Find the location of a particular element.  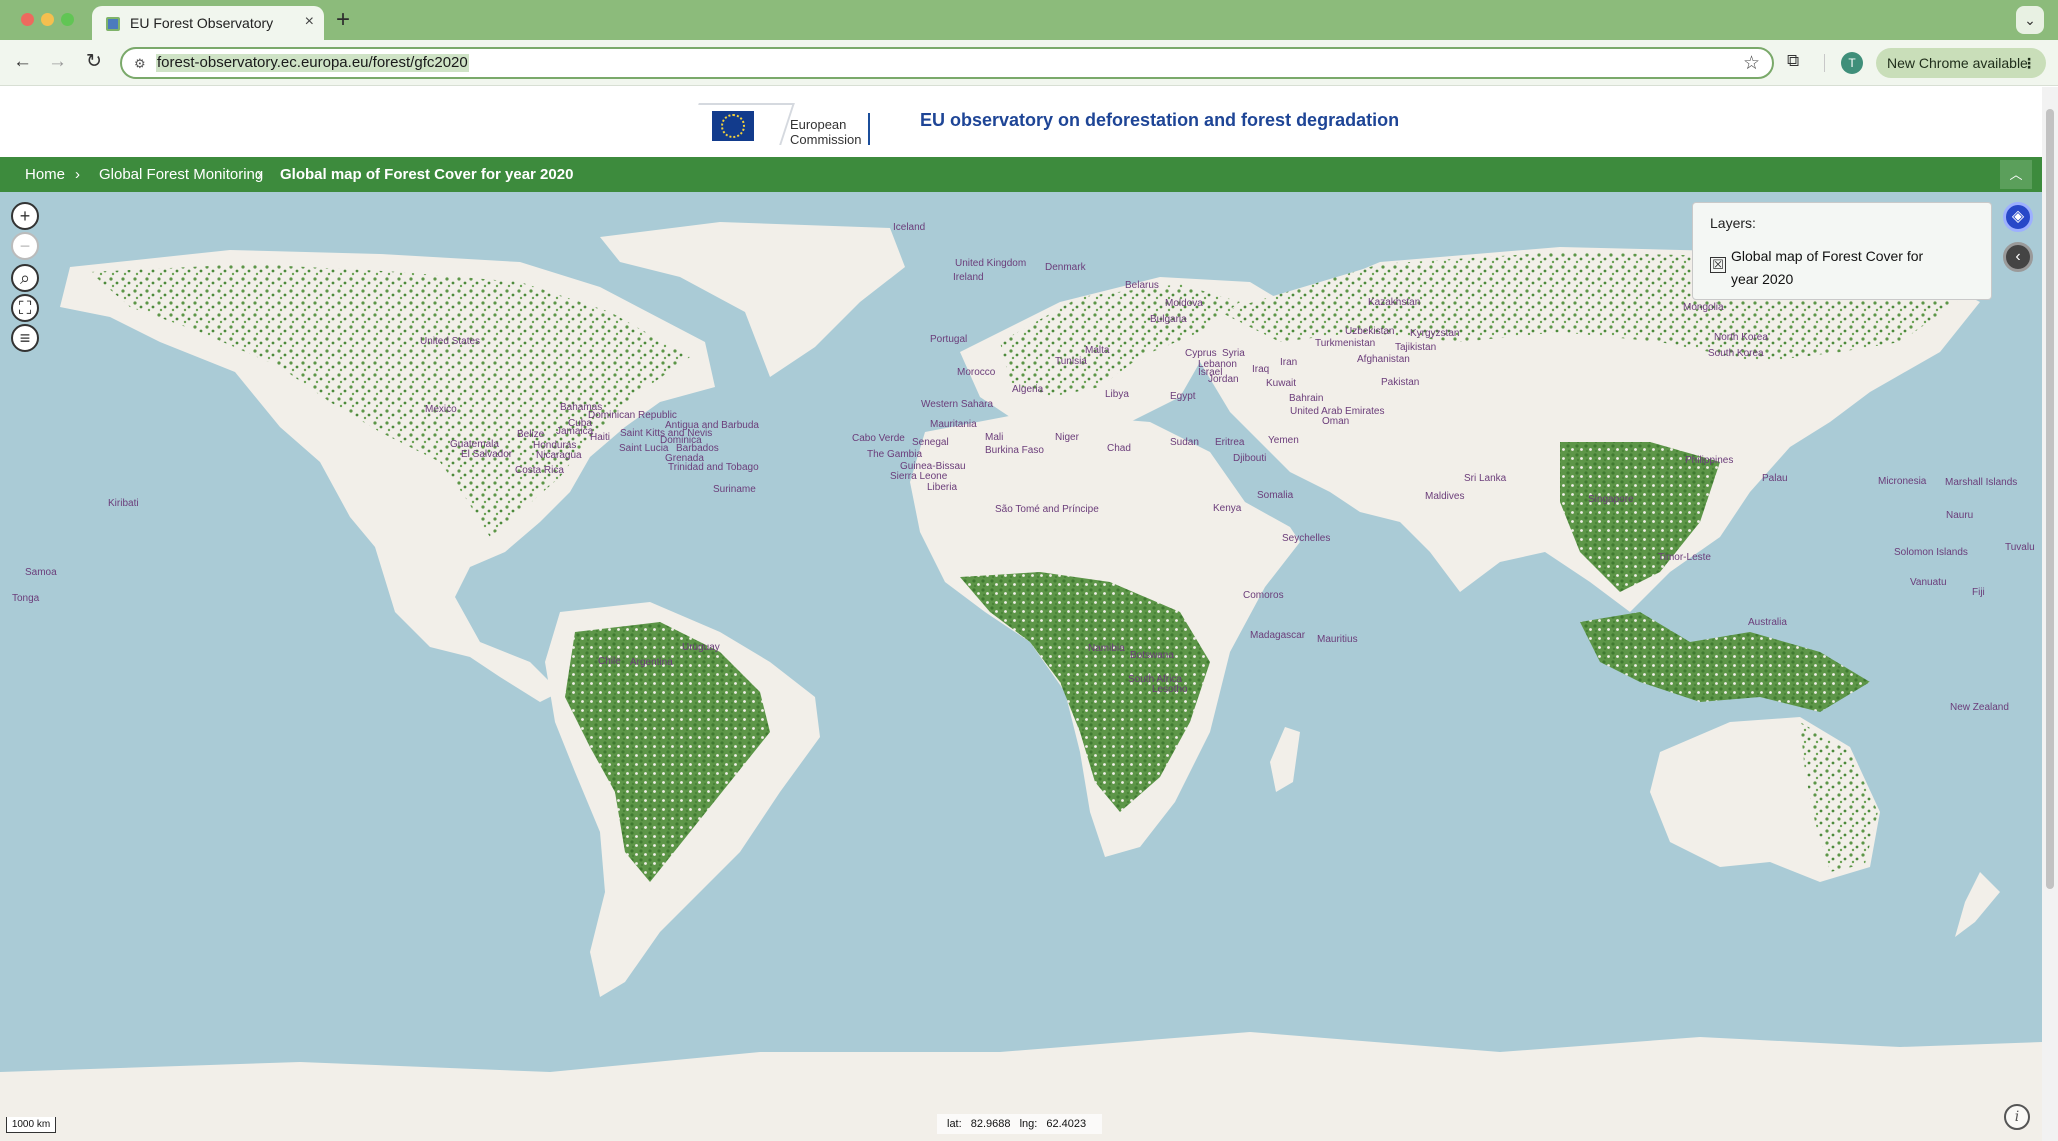

map-label: Mauritius is located at coordinates (1337, 639).